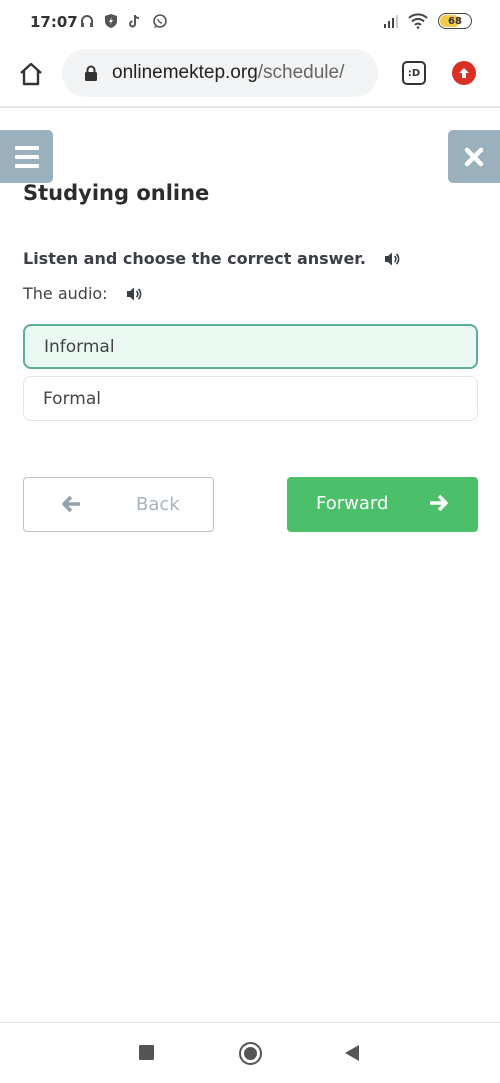 The height and width of the screenshot is (1083, 500). What do you see at coordinates (352, 503) in the screenshot?
I see `forward-label: Forward` at bounding box center [352, 503].